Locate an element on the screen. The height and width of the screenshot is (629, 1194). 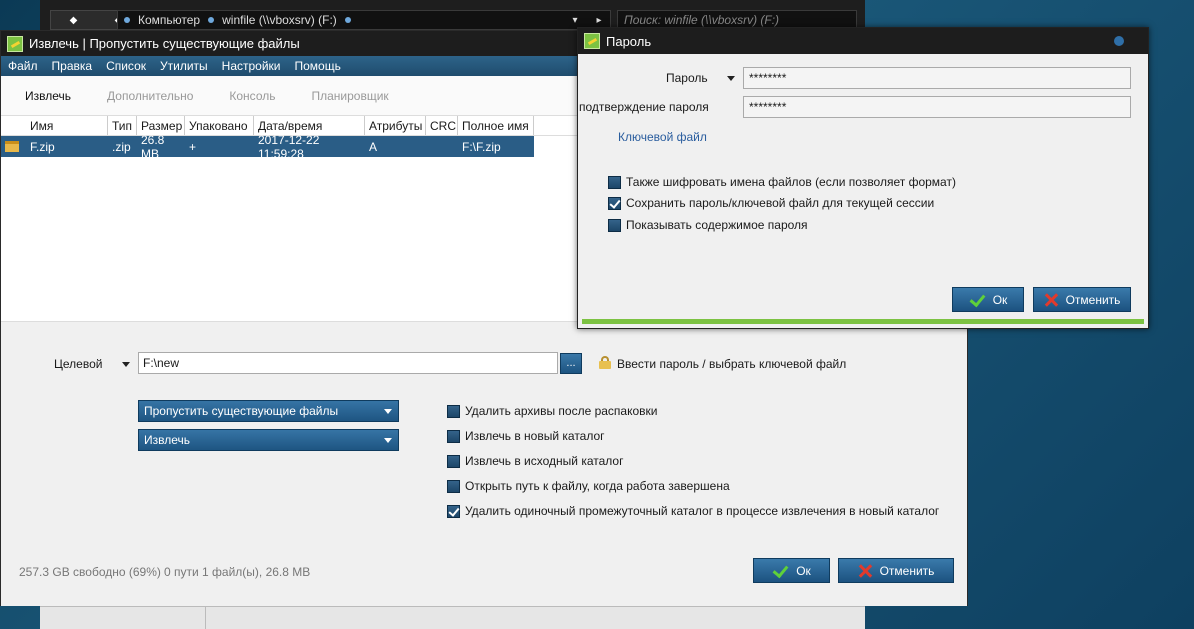
ok-button: Ок is located at coordinates (791, 570).